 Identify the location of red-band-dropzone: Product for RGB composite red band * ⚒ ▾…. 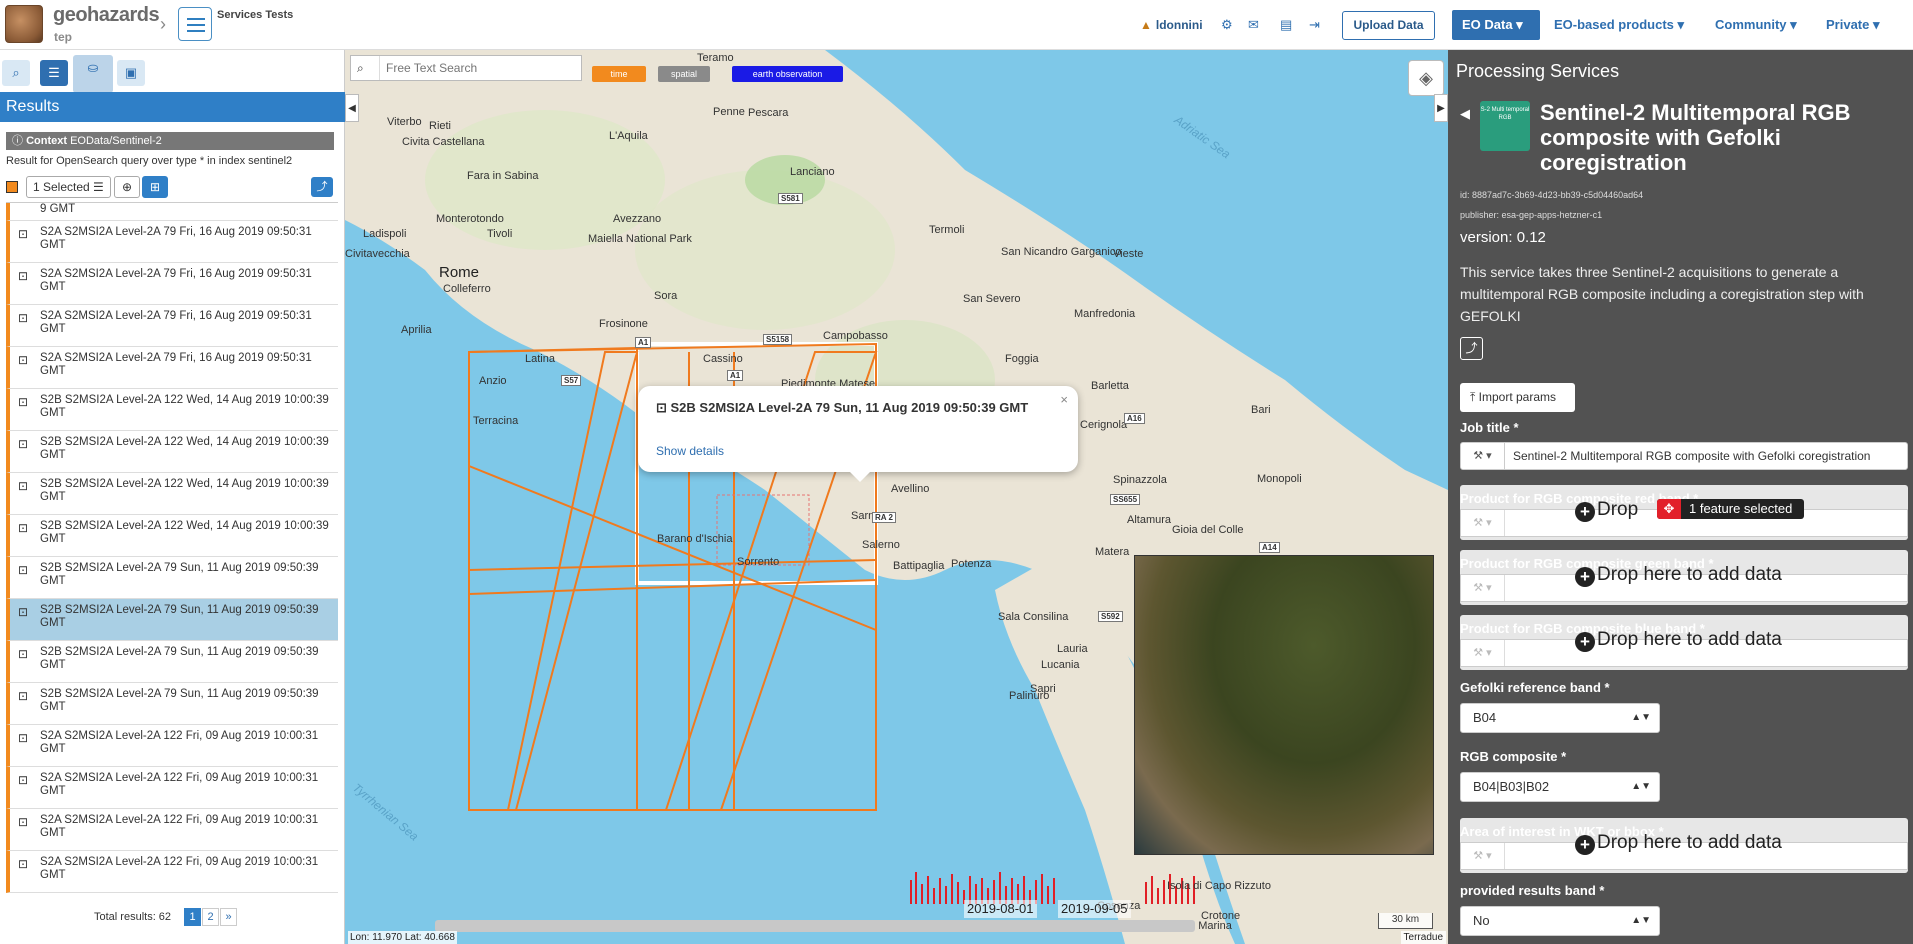
(1684, 512).